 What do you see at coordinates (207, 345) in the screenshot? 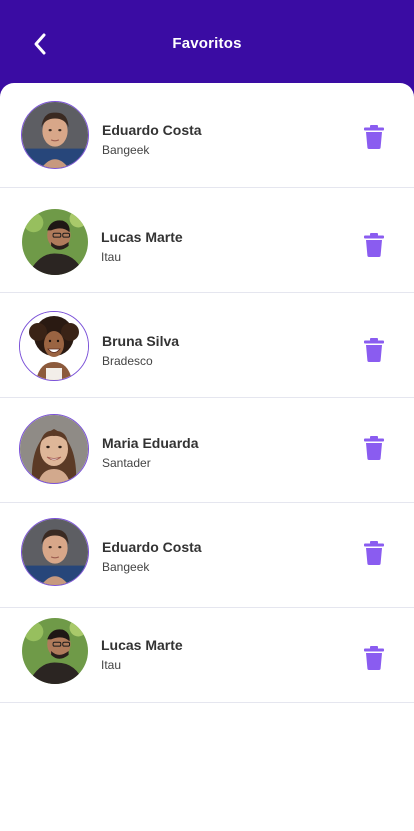
I see `list-item: Bruna Silva Bradesco` at bounding box center [207, 345].